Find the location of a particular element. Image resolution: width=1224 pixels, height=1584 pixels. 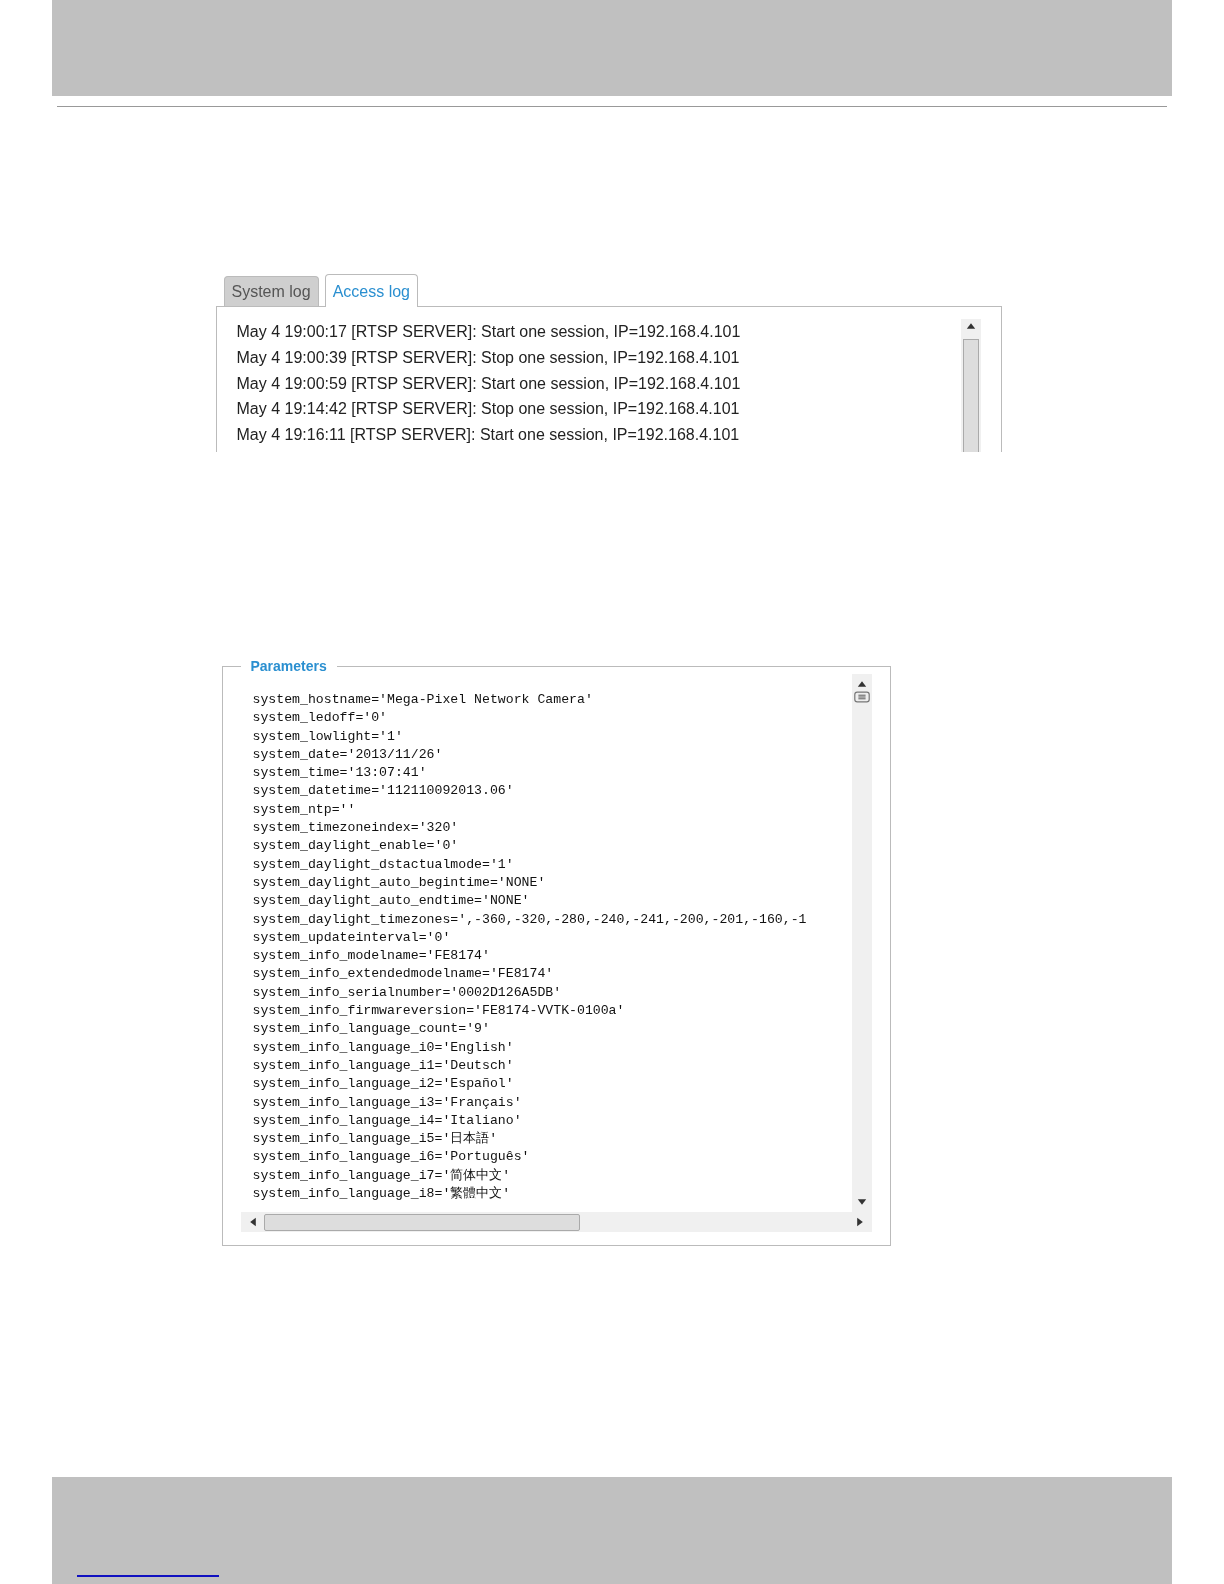

parameter-line: system_daylight_auto_endtime='NONE' is located at coordinates (391, 901).